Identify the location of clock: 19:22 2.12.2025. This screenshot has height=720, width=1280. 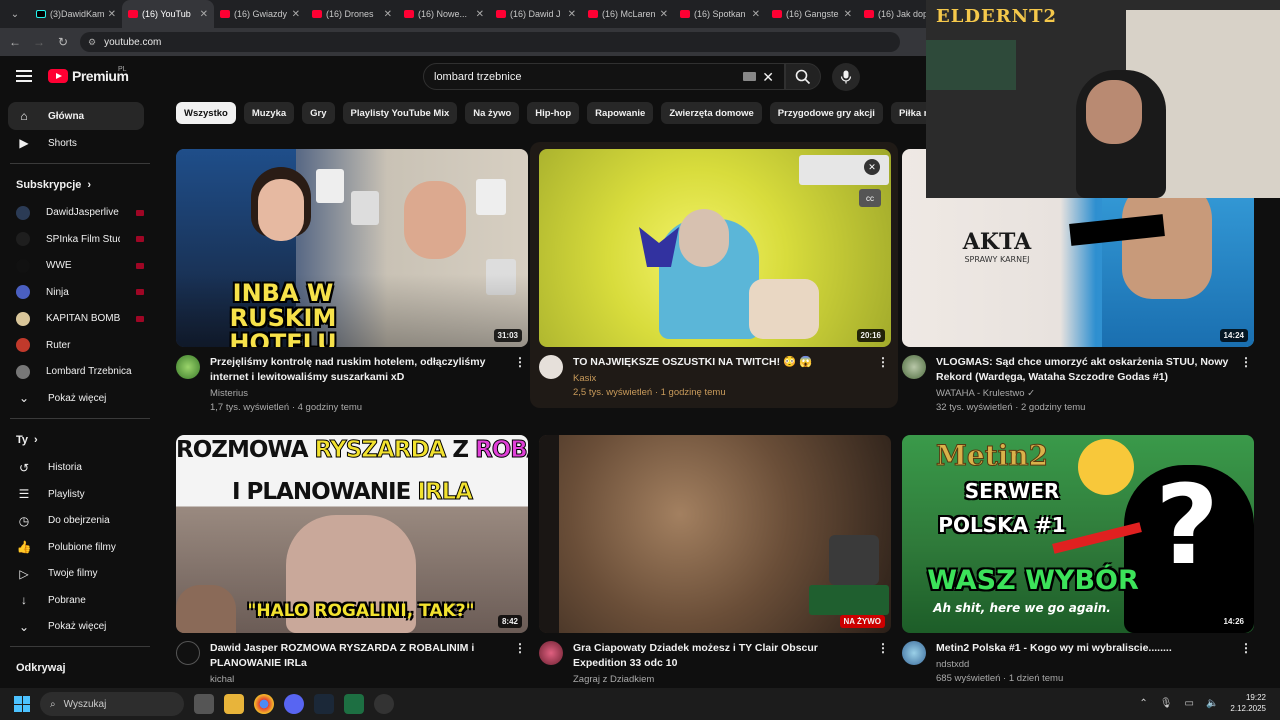
(1248, 703).